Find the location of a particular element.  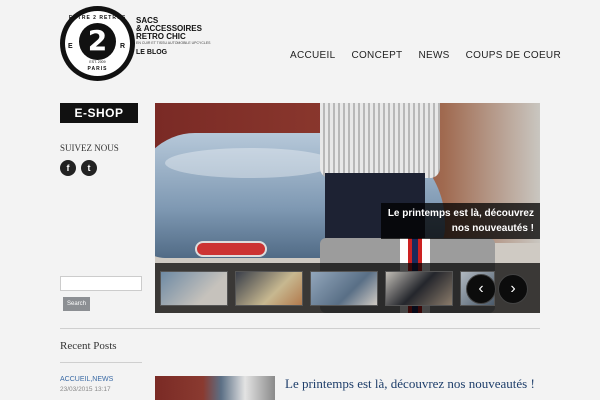

recent-post-category-link: ACCUEIL,NEWS is located at coordinates (86, 379).